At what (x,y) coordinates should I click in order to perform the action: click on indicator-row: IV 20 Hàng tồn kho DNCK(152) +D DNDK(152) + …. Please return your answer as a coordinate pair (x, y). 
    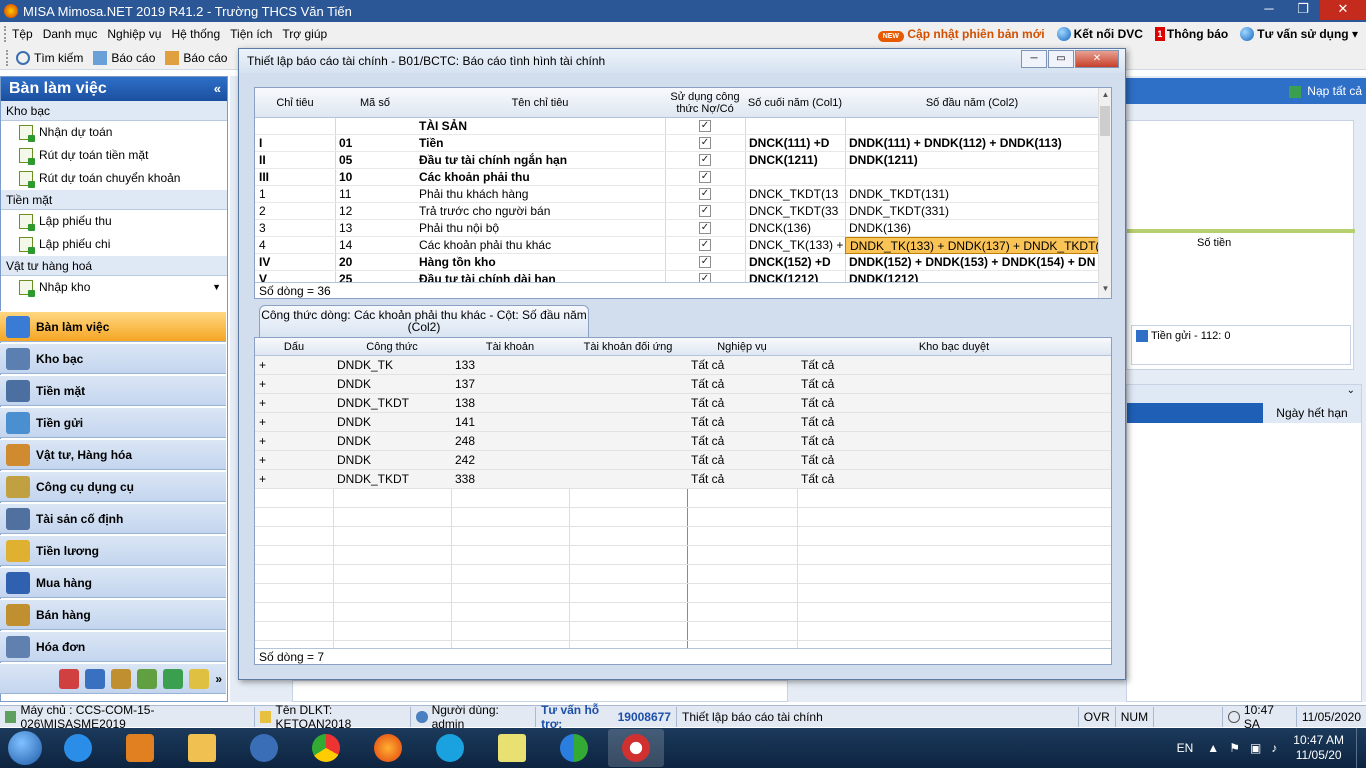
    Looking at the image, I should click on (677, 262).